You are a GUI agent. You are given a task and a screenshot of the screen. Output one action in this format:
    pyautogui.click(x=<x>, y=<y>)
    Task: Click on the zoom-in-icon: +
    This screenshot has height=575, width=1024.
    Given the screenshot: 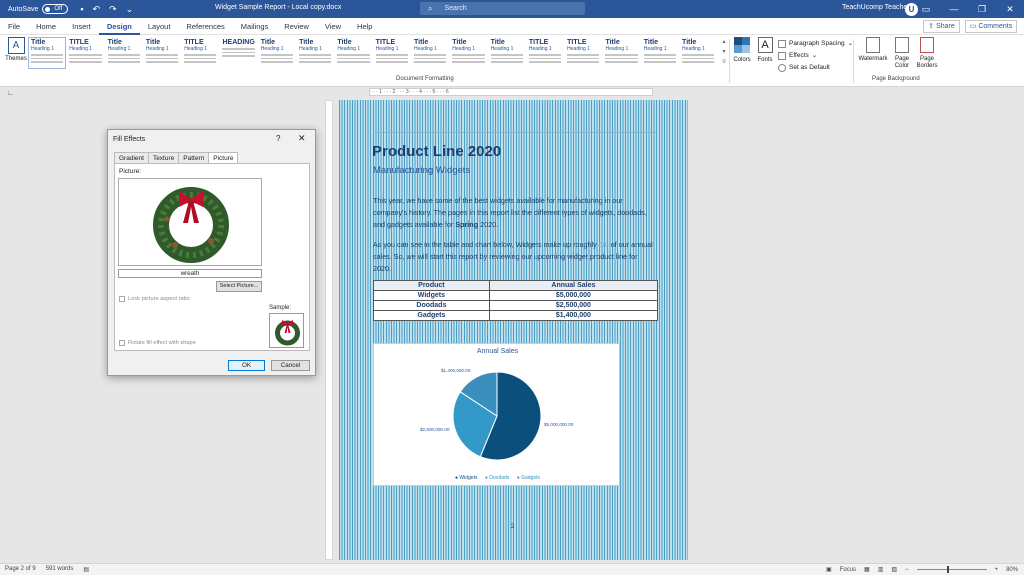 What is the action you would take?
    pyautogui.click(x=997, y=570)
    